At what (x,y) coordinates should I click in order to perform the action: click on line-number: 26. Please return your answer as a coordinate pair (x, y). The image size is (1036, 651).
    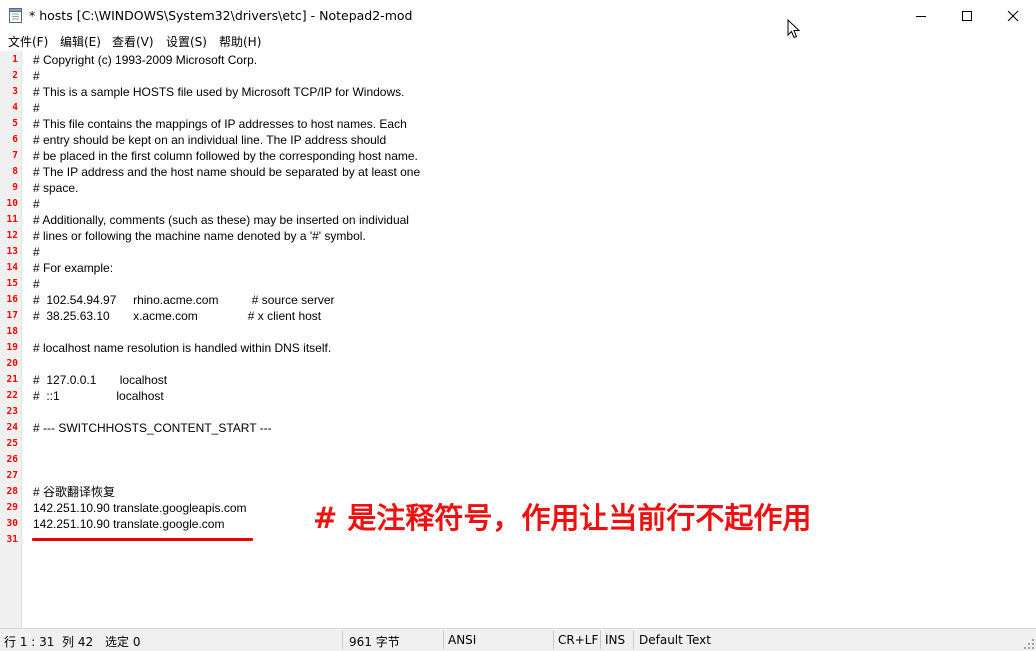
    Looking at the image, I should click on (12, 459).